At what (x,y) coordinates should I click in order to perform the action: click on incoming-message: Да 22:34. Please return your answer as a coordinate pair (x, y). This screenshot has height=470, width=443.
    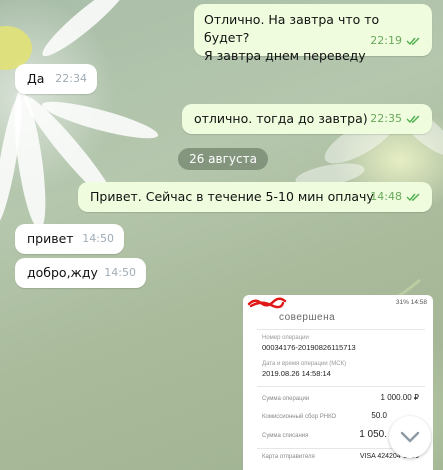
    Looking at the image, I should click on (56, 79).